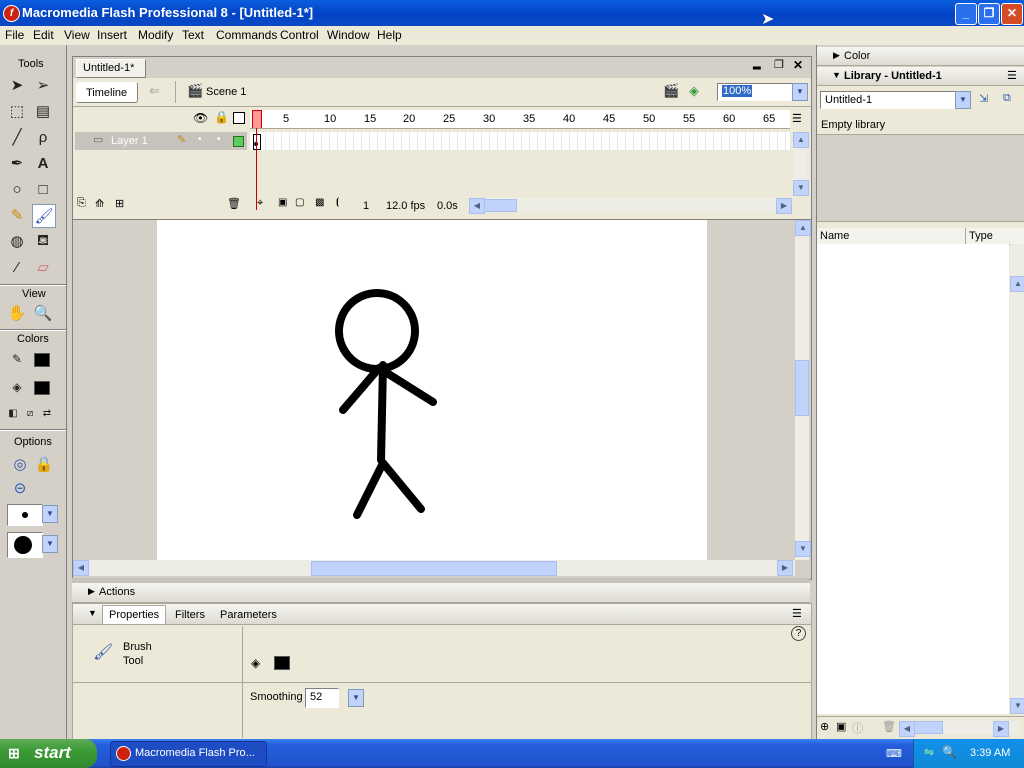 The height and width of the screenshot is (768, 1024). What do you see at coordinates (757, 64) in the screenshot?
I see `minimize-doc-icon: ▂` at bounding box center [757, 64].